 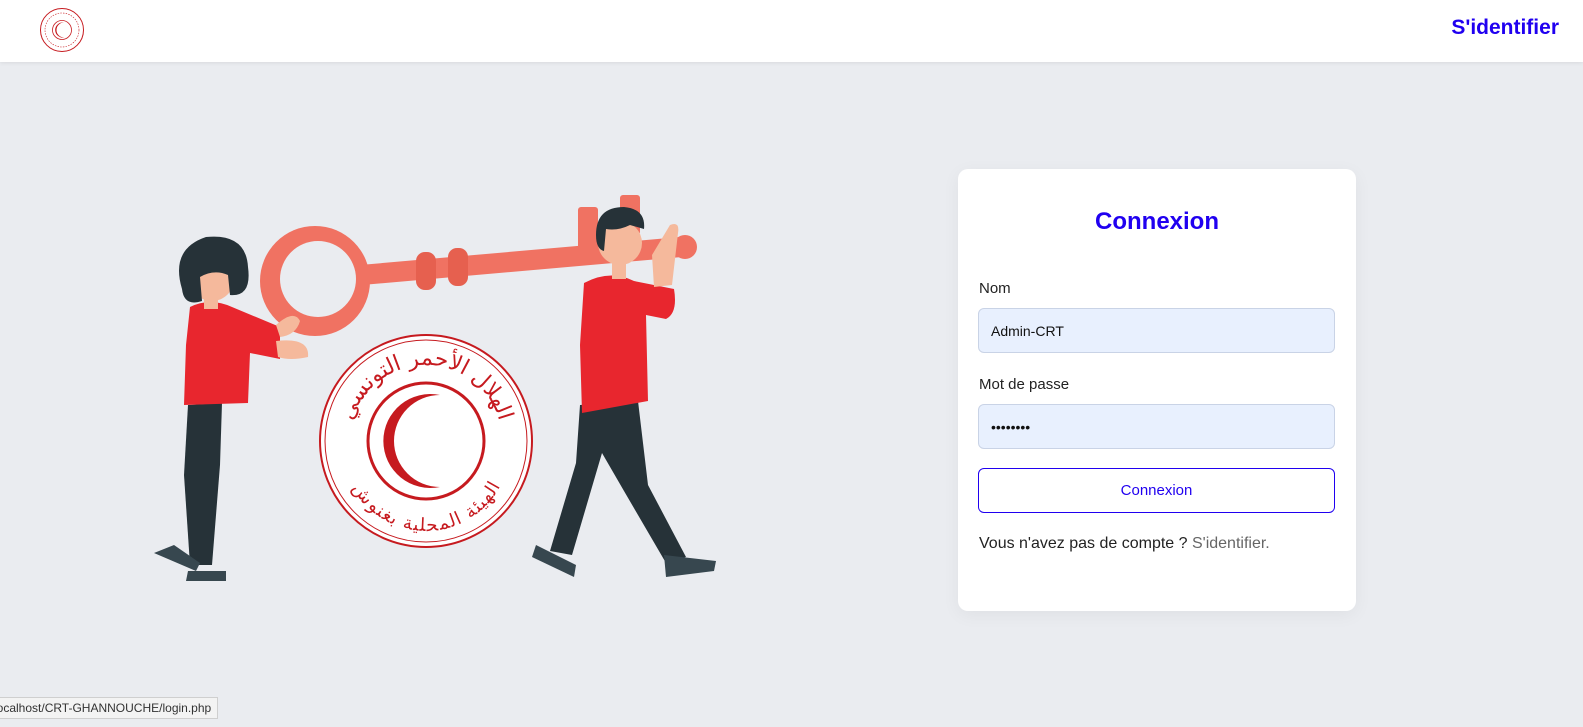 I want to click on password-label: Mot de passe, so click(x=1024, y=384).